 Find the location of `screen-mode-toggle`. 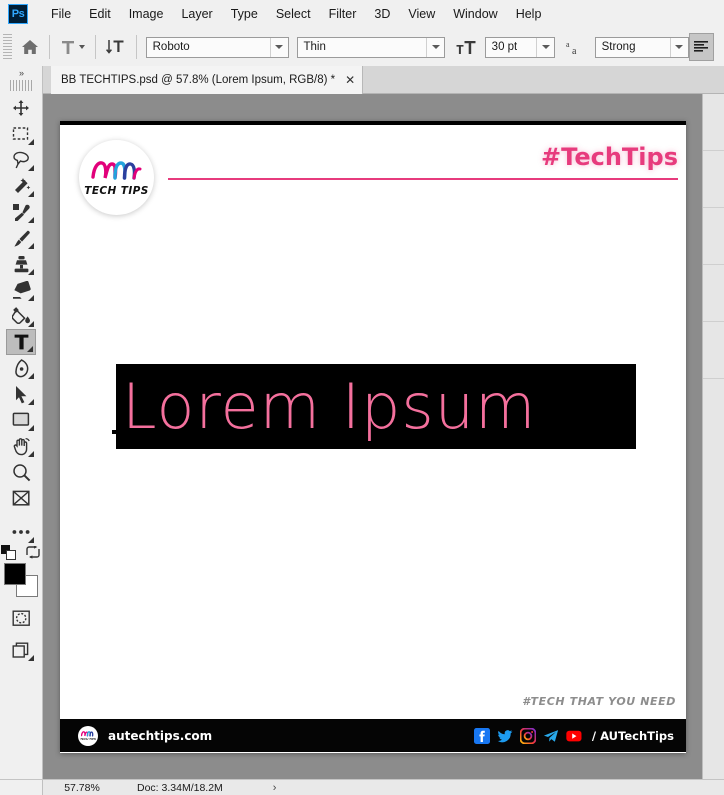

screen-mode-toggle is located at coordinates (21, 650).